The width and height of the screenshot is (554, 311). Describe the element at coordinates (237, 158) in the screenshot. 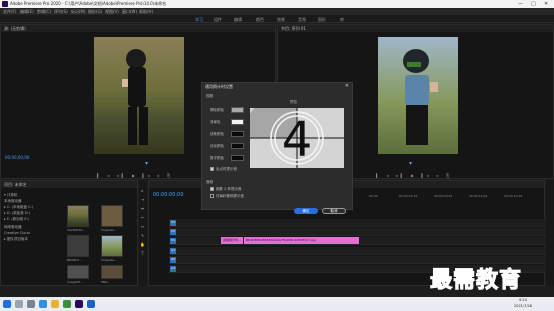

I see `number-color-swatch` at that location.